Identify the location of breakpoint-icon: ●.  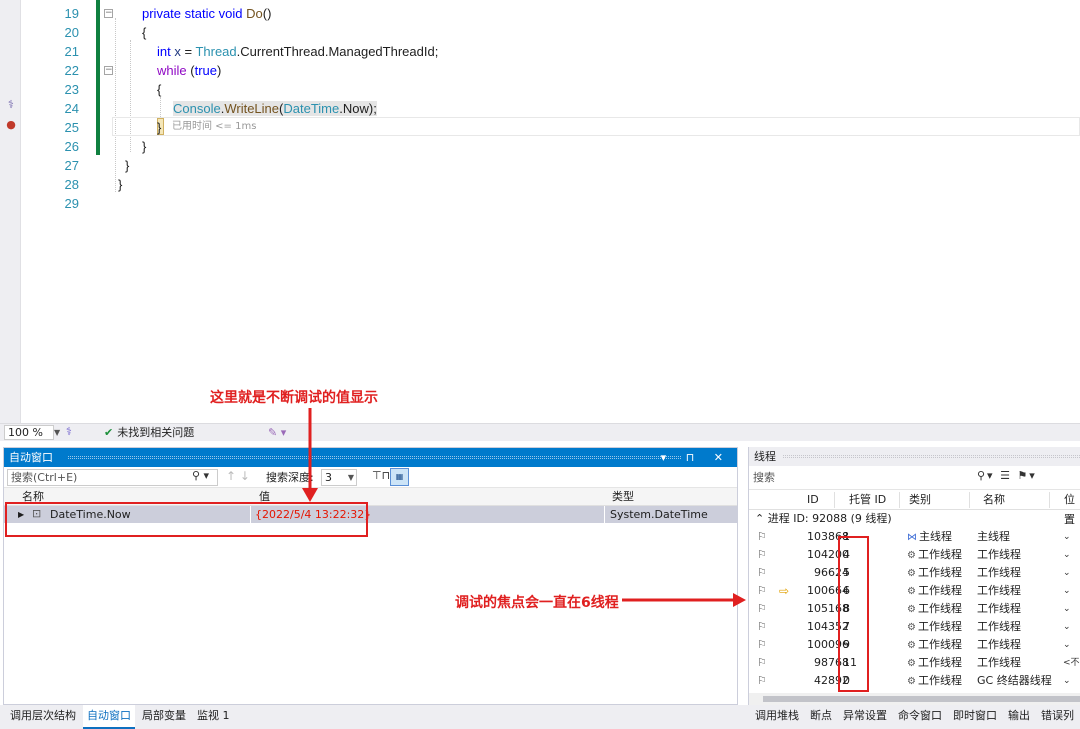
(11, 125).